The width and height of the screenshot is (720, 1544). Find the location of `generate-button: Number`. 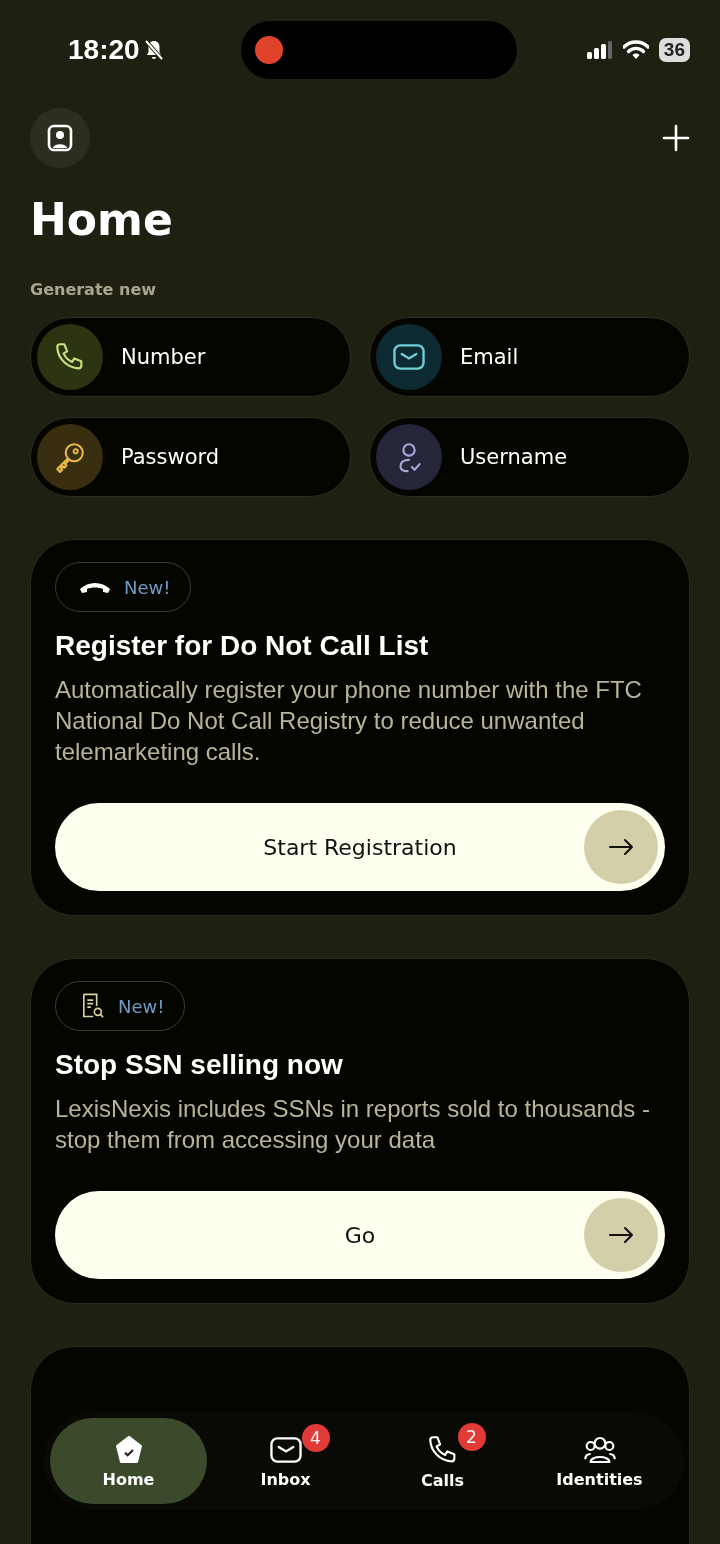

generate-button: Number is located at coordinates (190, 357).